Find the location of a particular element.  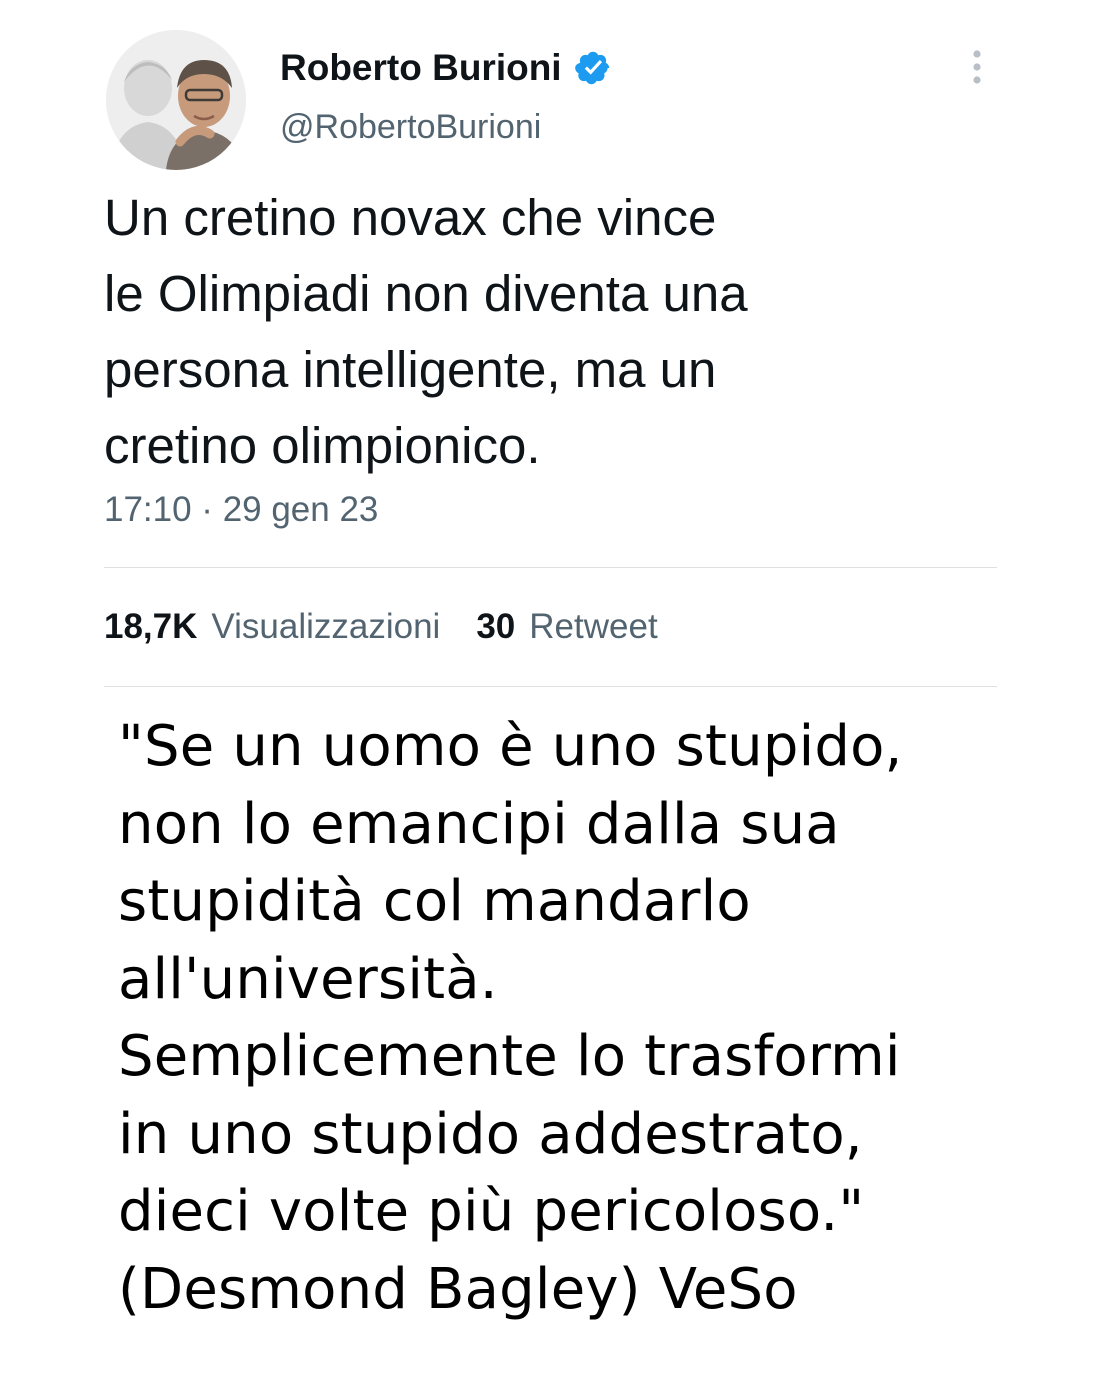

more-options-button is located at coordinates (977, 68).